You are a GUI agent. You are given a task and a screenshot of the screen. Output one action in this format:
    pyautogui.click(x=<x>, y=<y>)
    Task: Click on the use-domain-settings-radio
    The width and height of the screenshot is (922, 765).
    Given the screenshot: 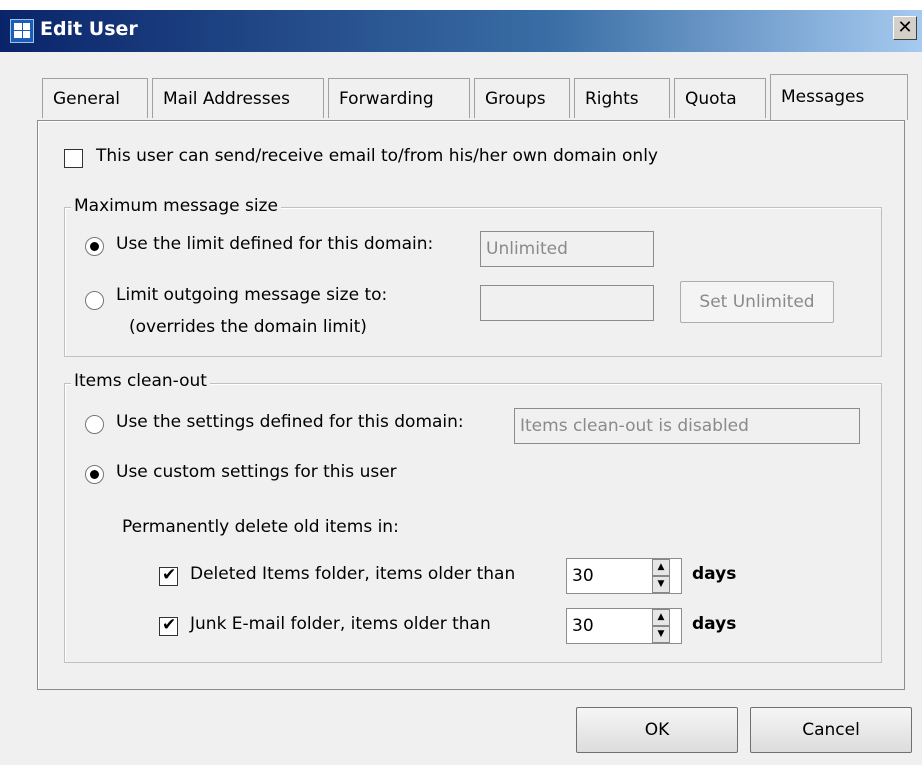 What is the action you would take?
    pyautogui.click(x=94, y=424)
    